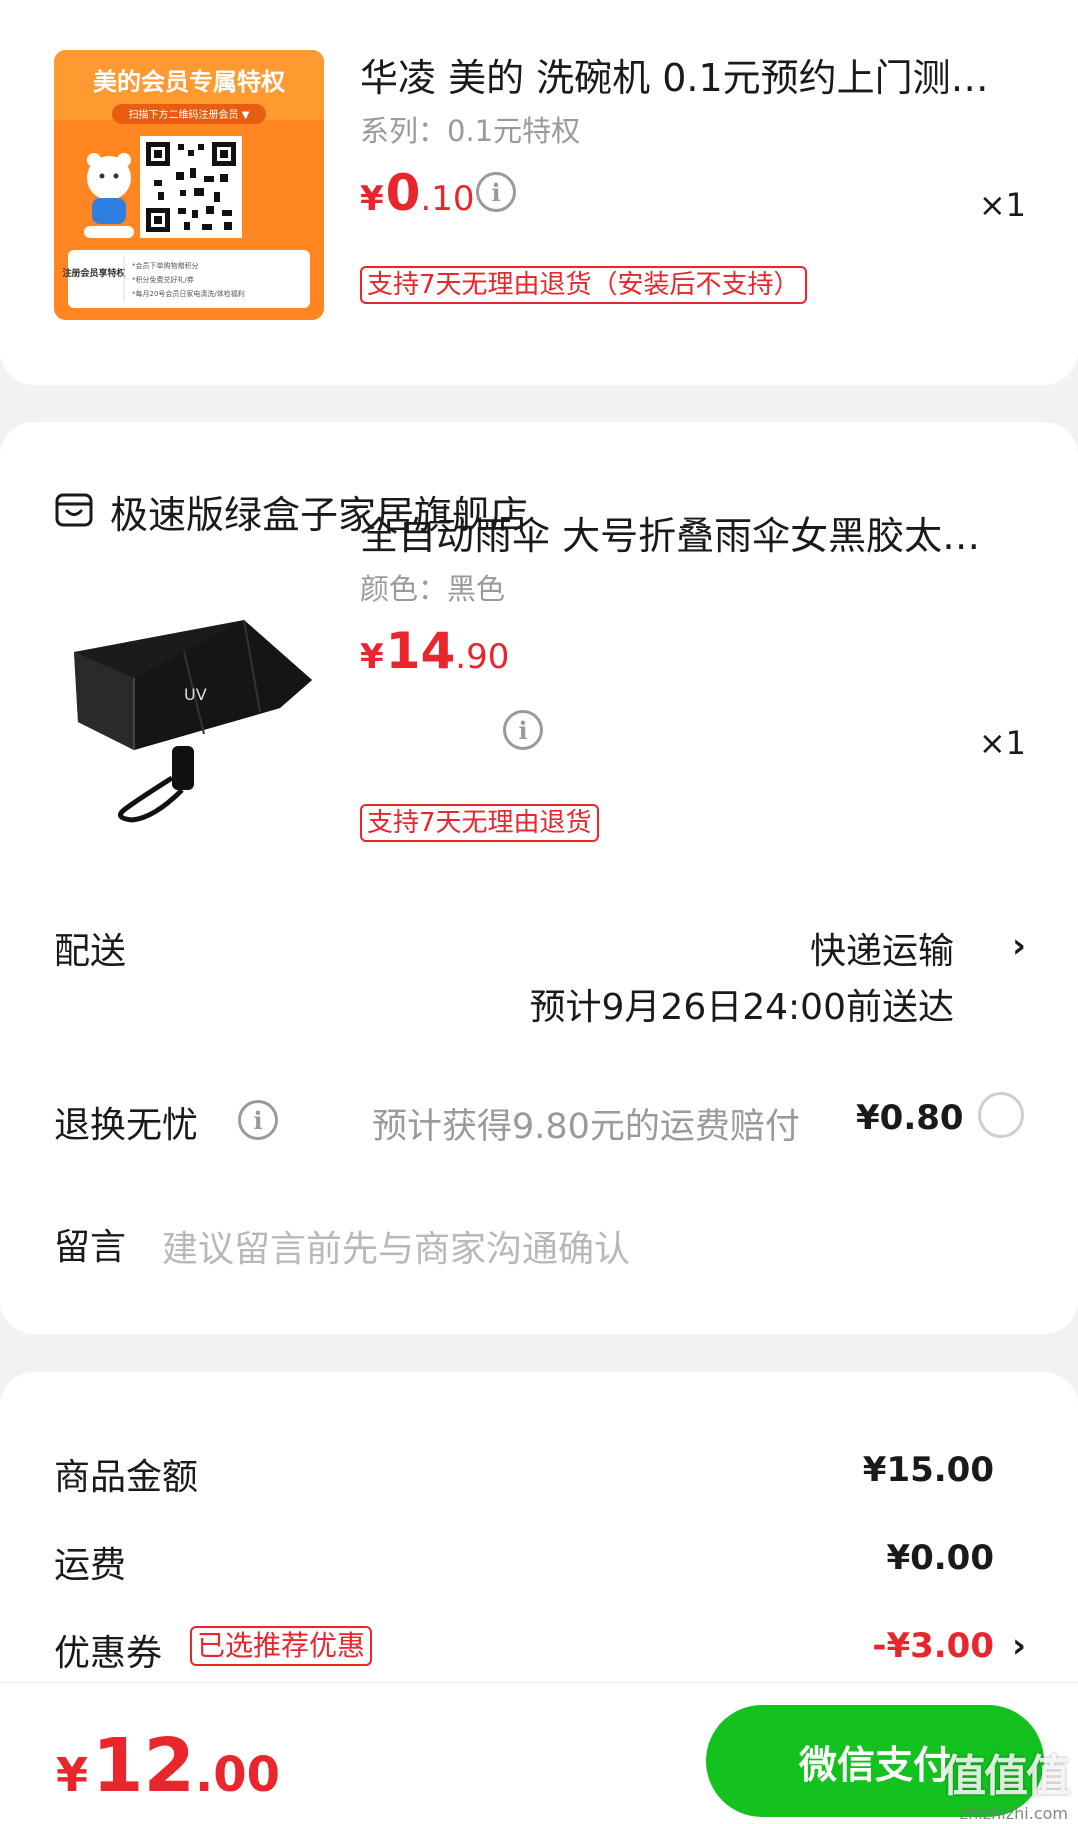 This screenshot has width=1078, height=1824. Describe the element at coordinates (281, 1646) in the screenshot. I see `coupon-tag: 已选推荐优惠` at that location.